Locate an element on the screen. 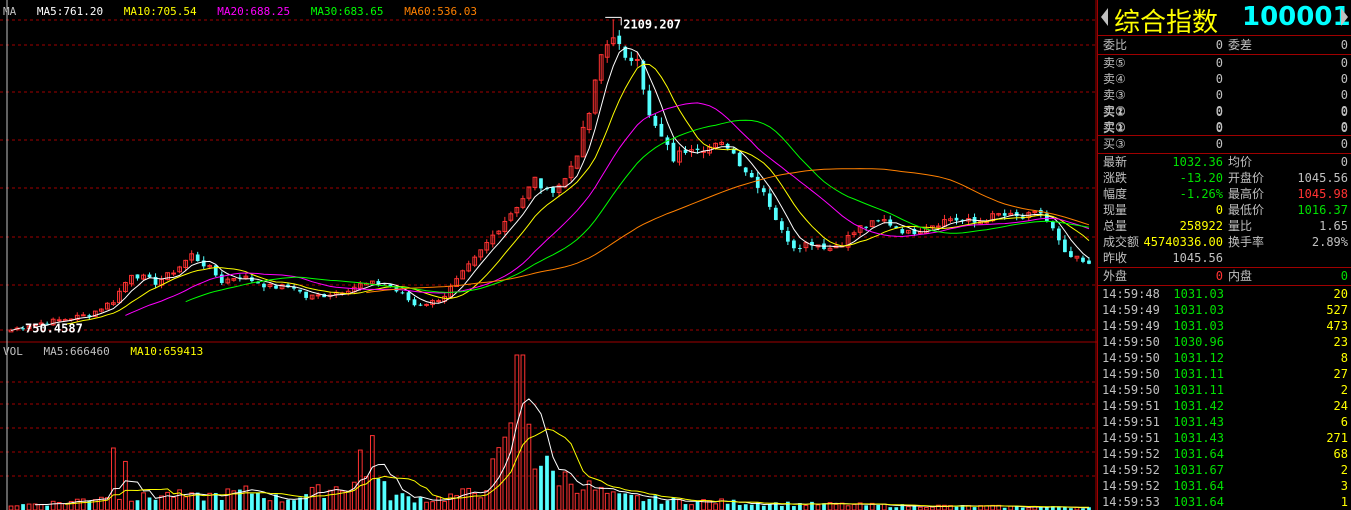 This screenshot has width=1351, height=510. buy-level-row: 买③ 0 0 is located at coordinates (1224, 144).